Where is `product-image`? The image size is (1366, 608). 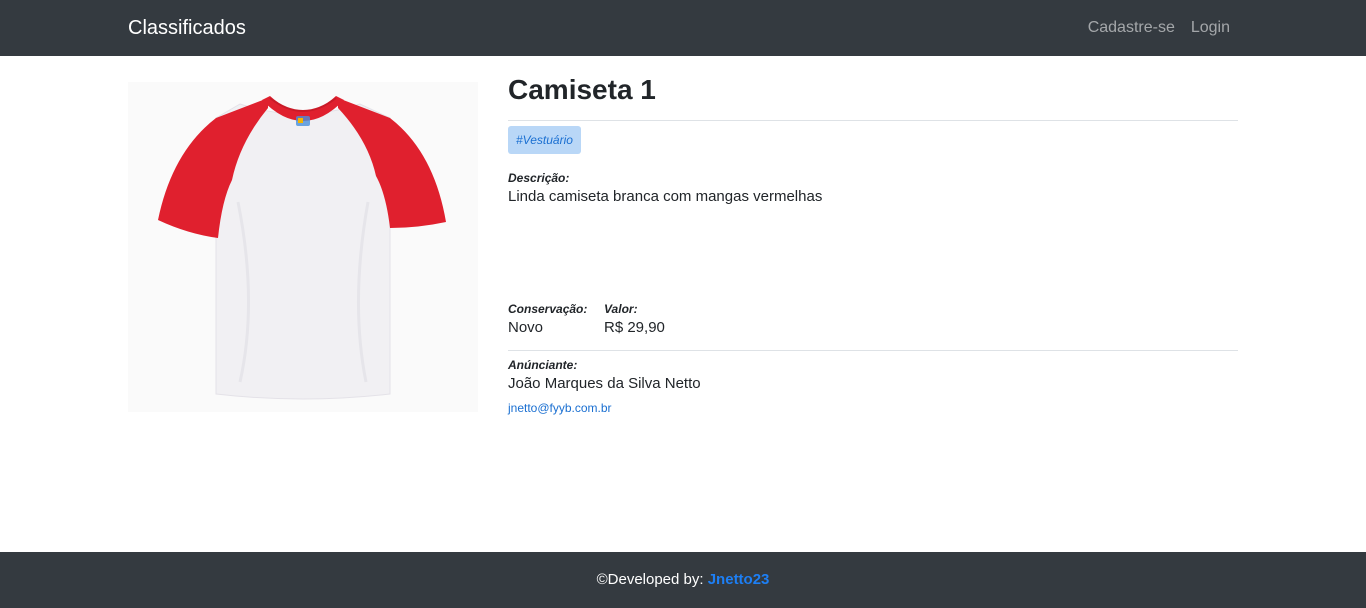
product-image is located at coordinates (303, 247).